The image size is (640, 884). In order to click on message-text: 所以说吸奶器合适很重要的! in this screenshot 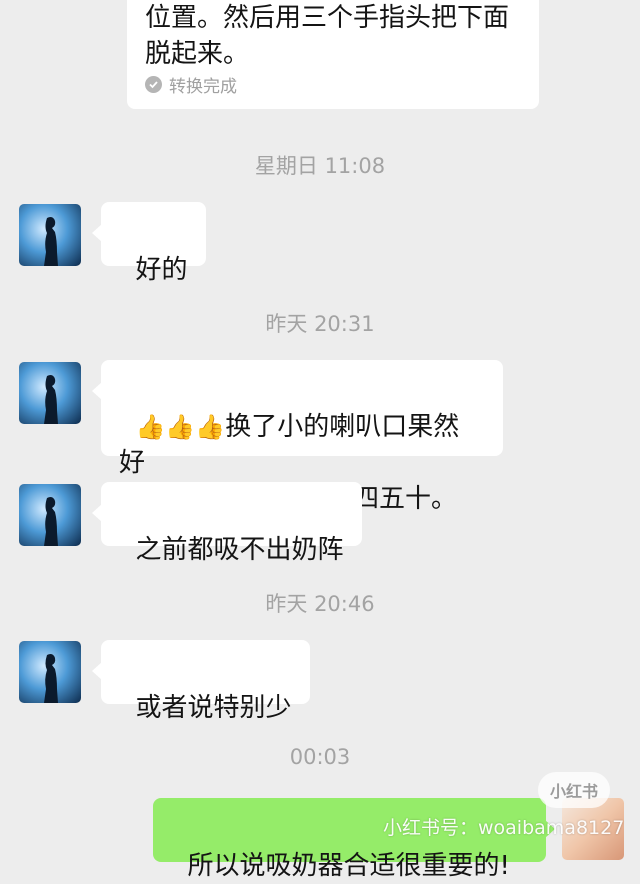, I will do `click(348, 866)`.